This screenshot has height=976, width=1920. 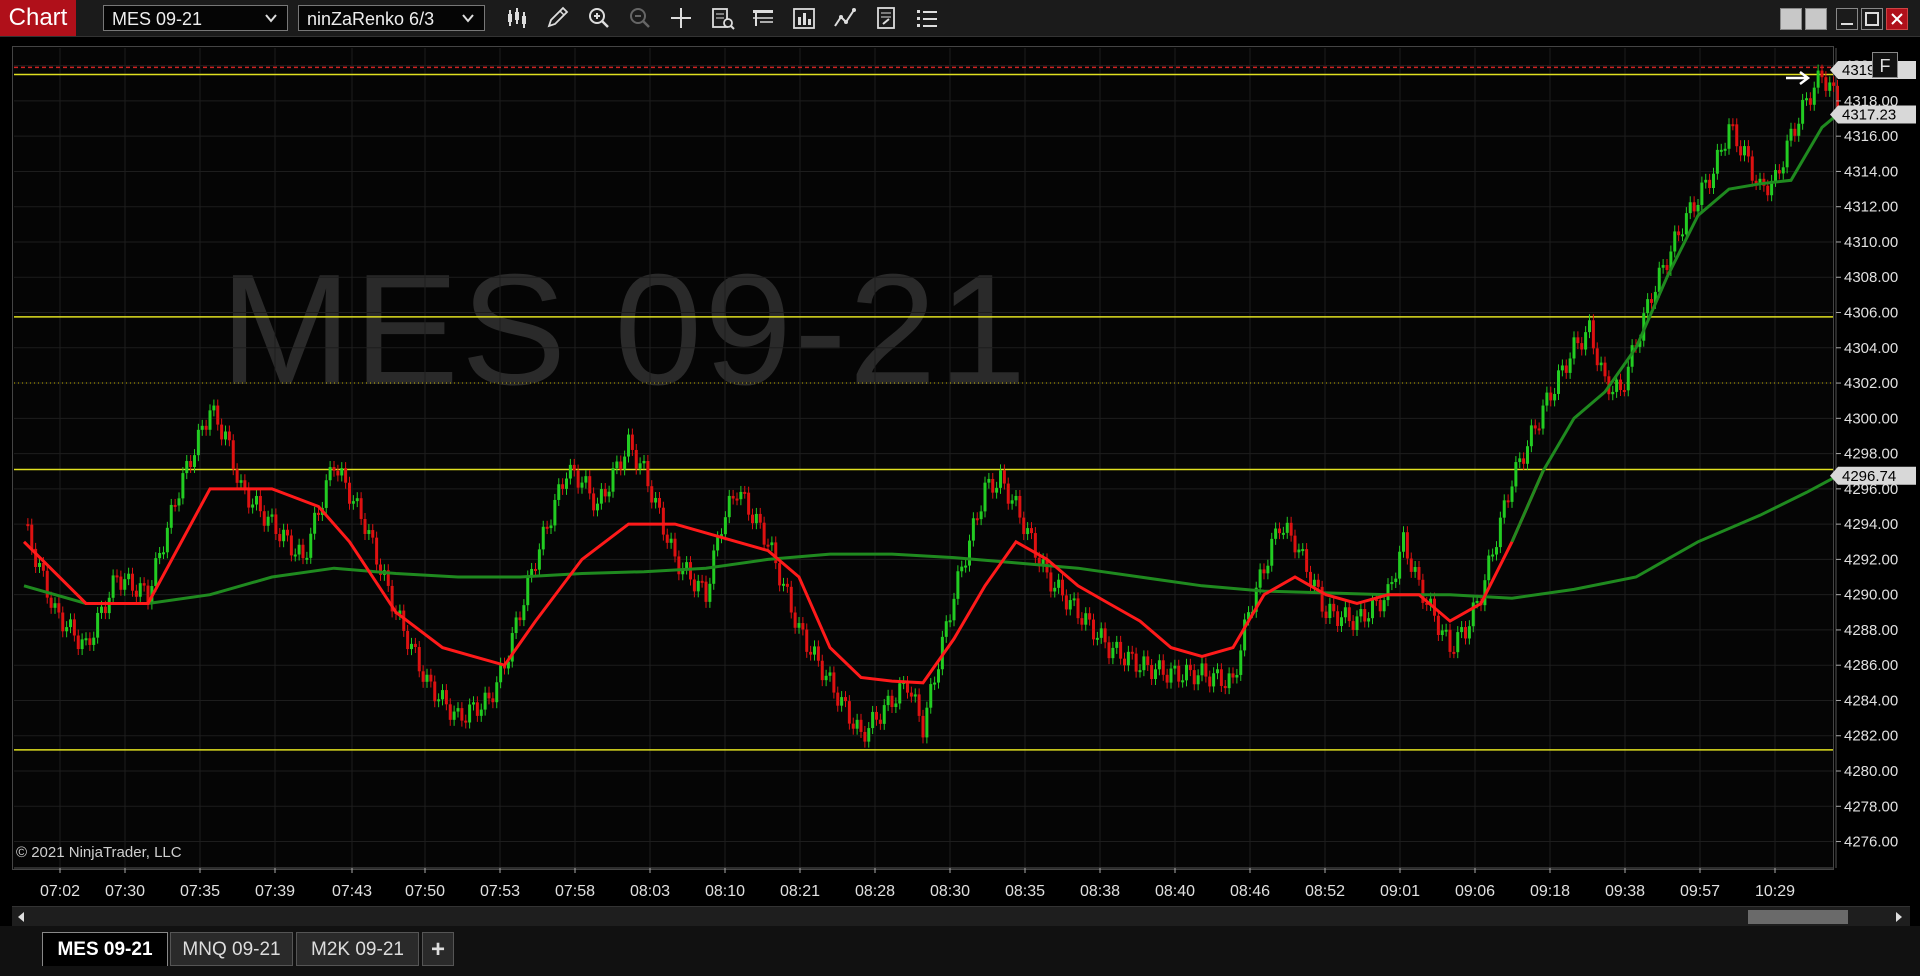 What do you see at coordinates (231, 949) in the screenshot?
I see `tab-mnq: MNQ 09-21` at bounding box center [231, 949].